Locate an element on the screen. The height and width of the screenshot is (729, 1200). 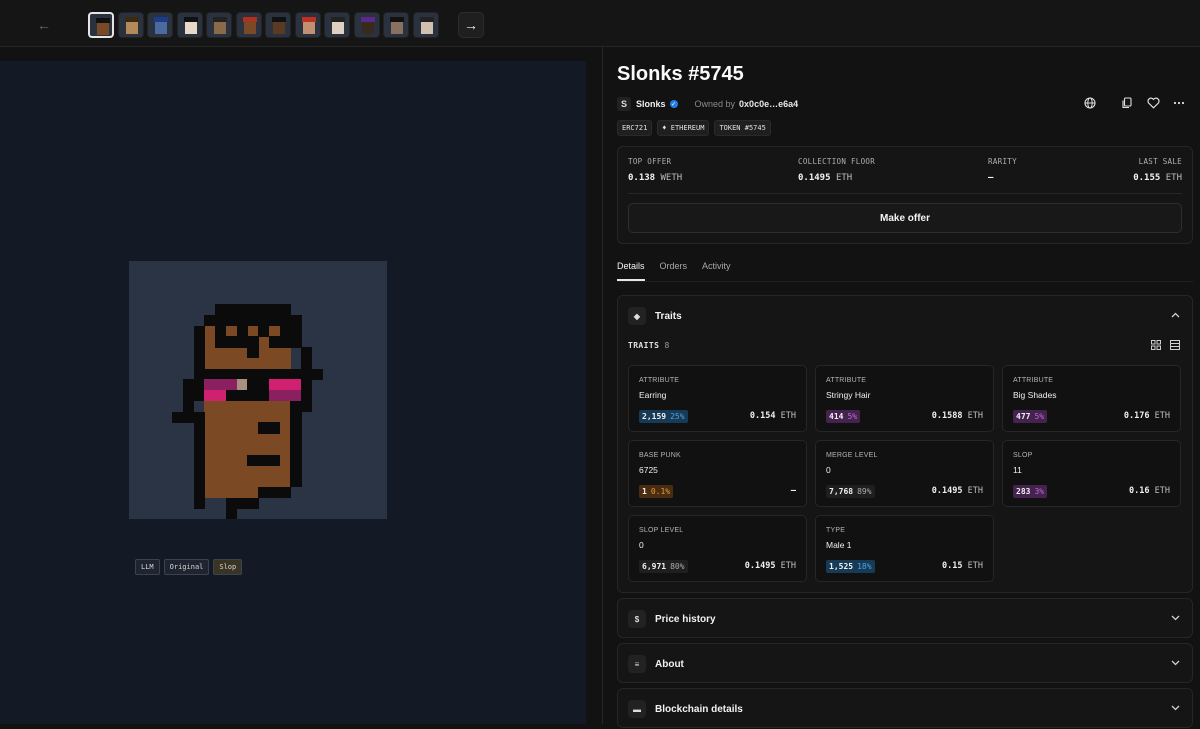
trait-count: 414 is located at coordinates (836, 416).